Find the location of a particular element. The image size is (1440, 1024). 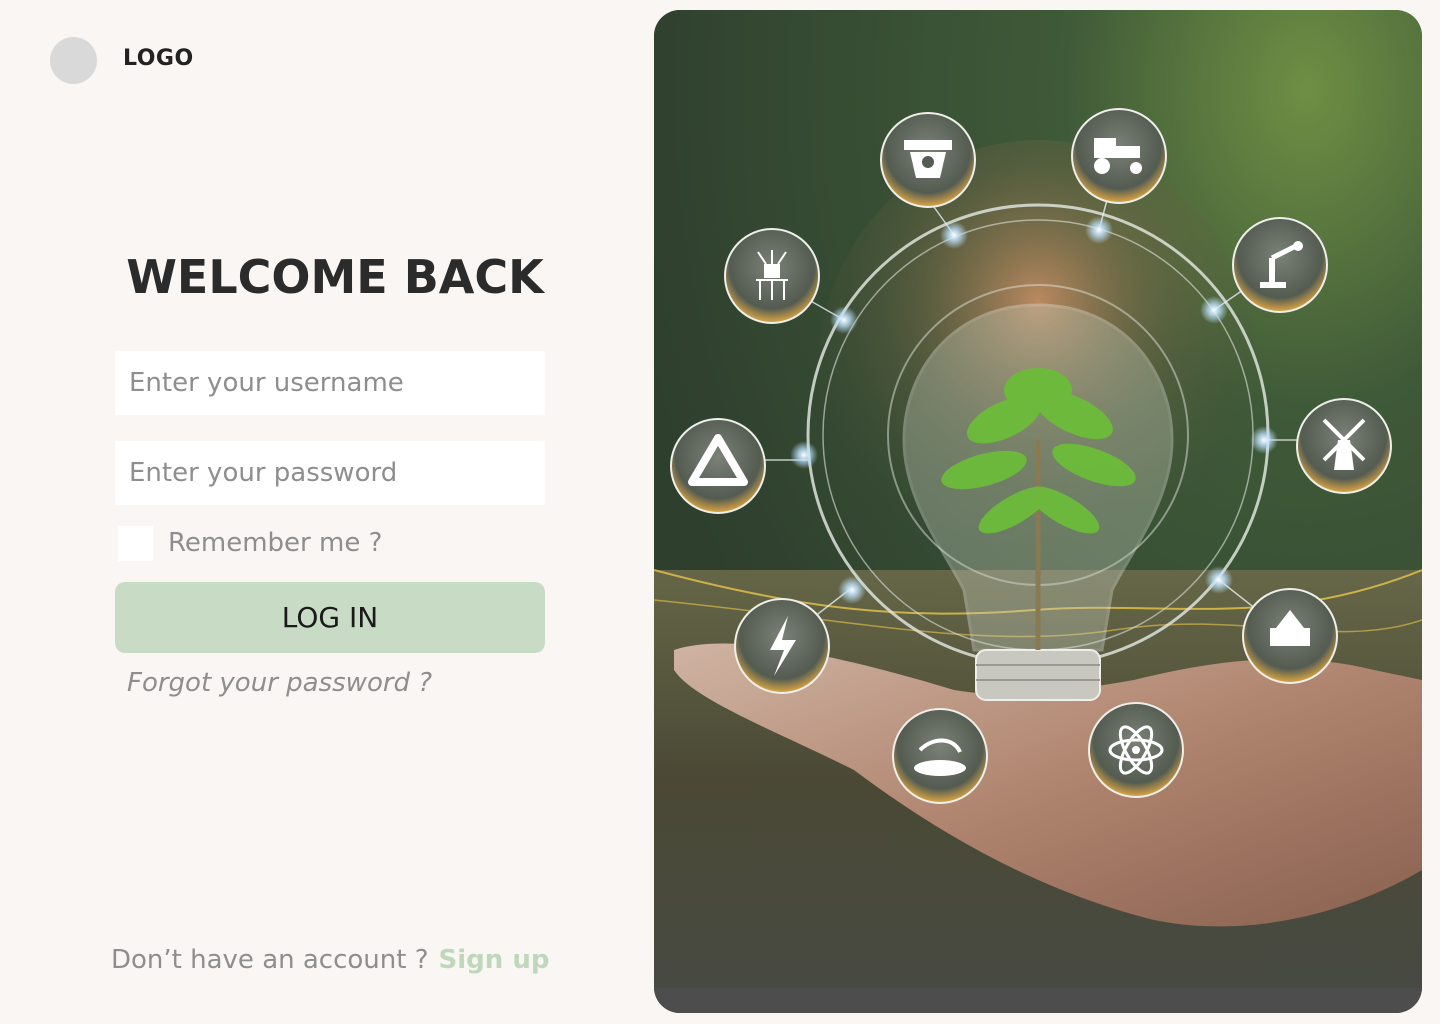

logo-text: LOGO is located at coordinates (158, 58).